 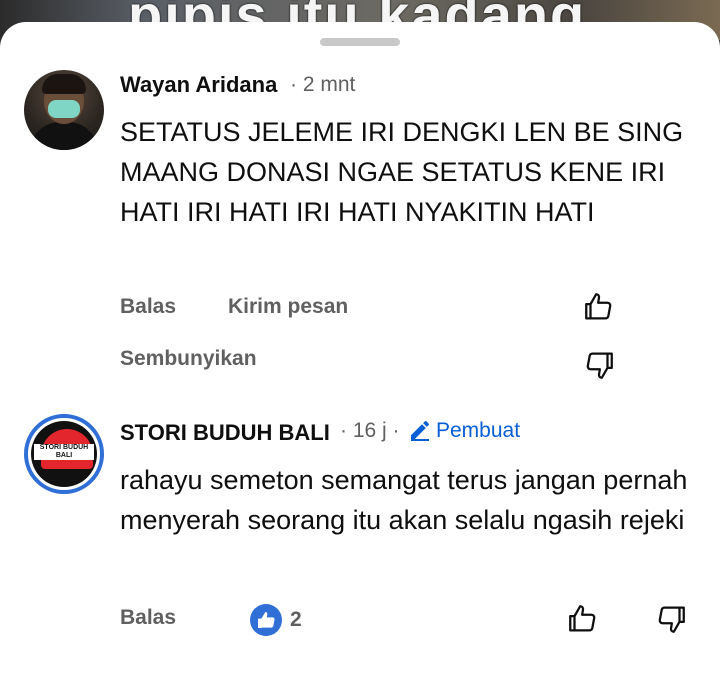 What do you see at coordinates (64, 110) in the screenshot?
I see `avatar` at bounding box center [64, 110].